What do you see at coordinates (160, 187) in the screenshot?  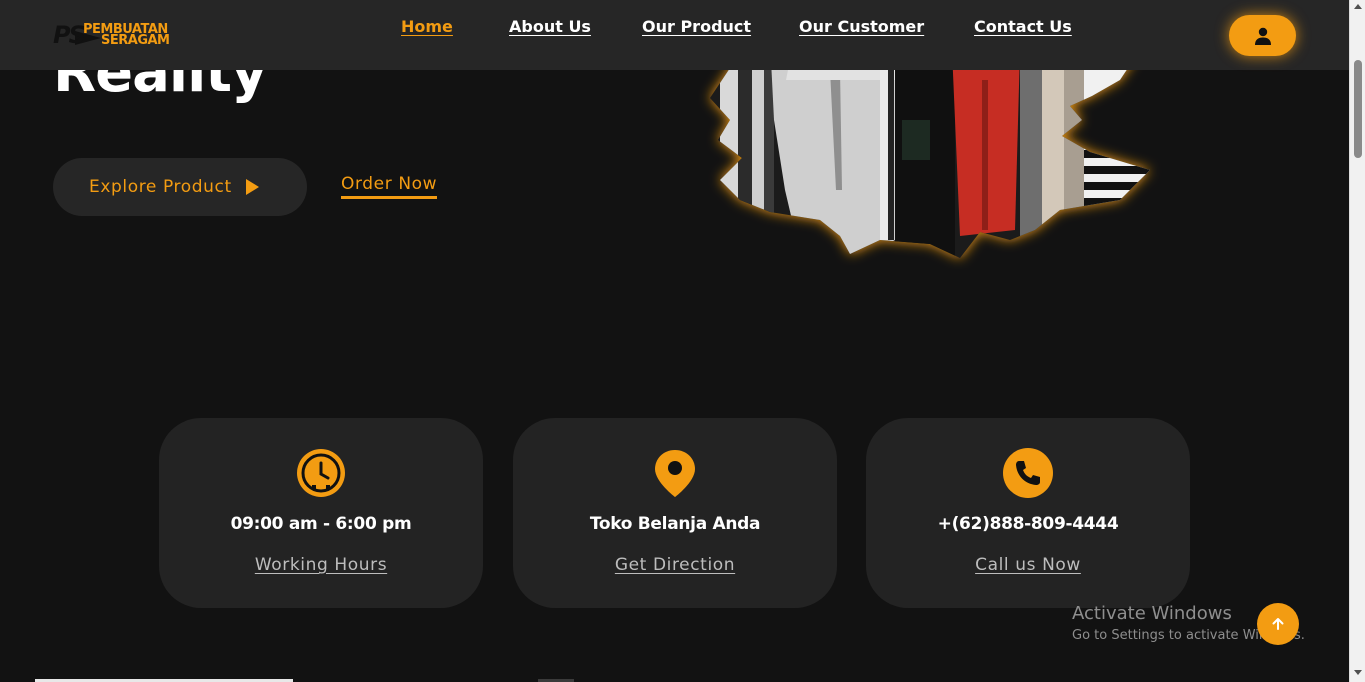 I see `explore-product-label: Explore Product` at bounding box center [160, 187].